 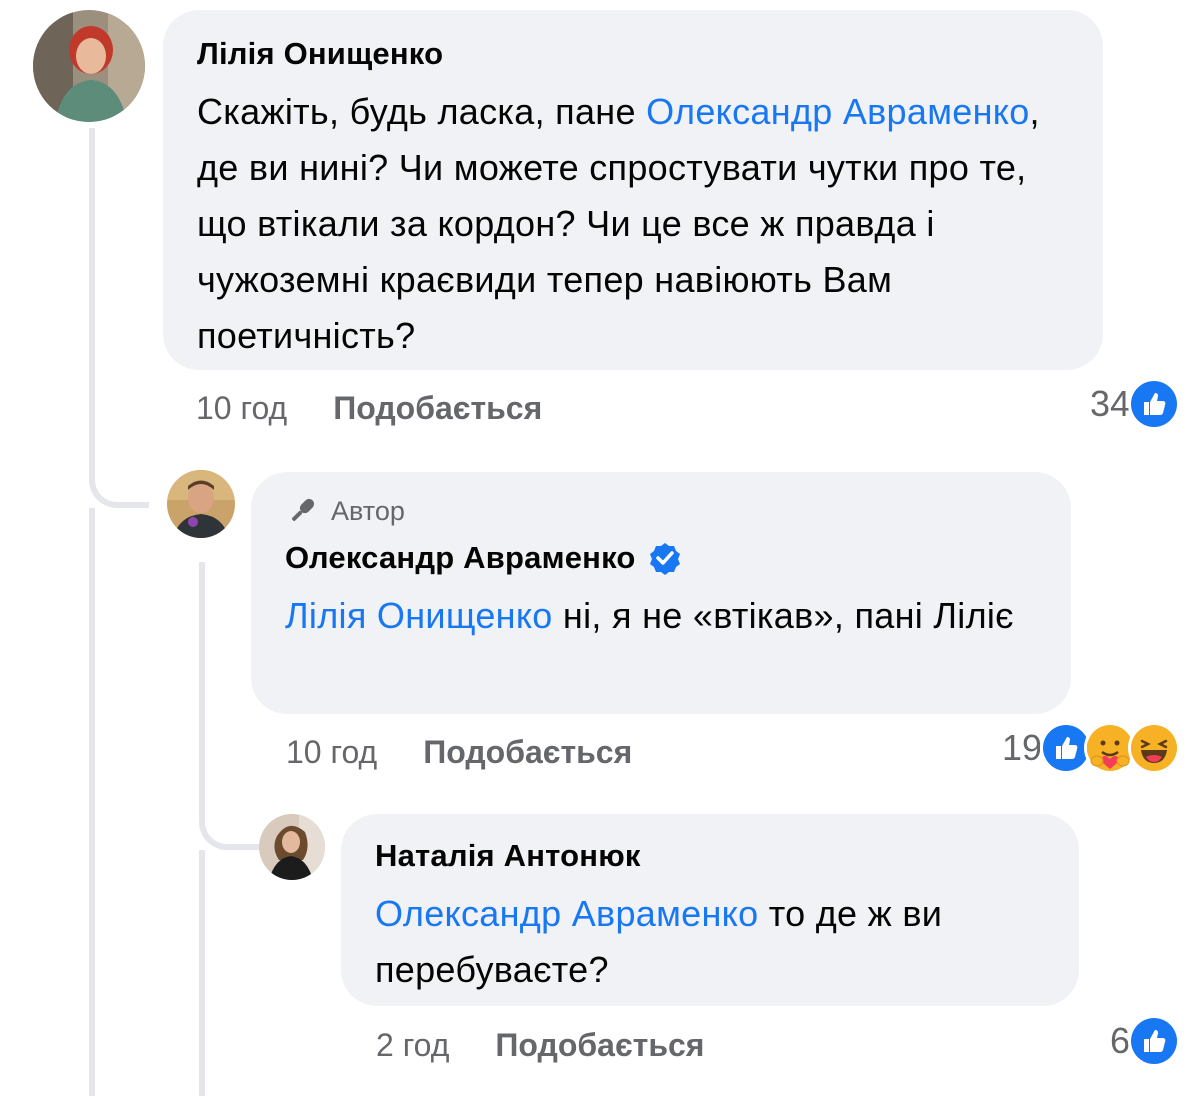 I want to click on author-name-row: Олександр Авраменко, so click(x=661, y=558).